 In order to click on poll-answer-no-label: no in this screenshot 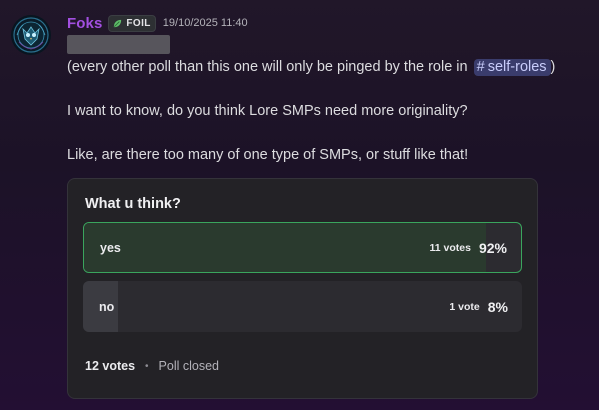, I will do `click(107, 306)`.